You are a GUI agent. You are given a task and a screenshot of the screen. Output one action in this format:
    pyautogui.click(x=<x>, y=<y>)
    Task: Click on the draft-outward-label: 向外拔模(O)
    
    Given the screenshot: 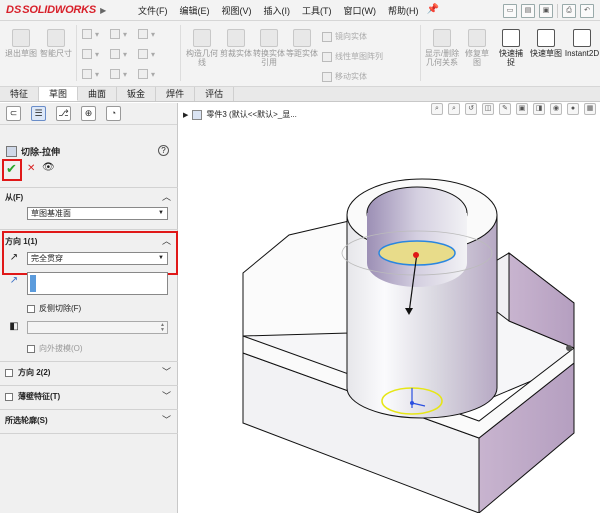 What is the action you would take?
    pyautogui.click(x=61, y=348)
    